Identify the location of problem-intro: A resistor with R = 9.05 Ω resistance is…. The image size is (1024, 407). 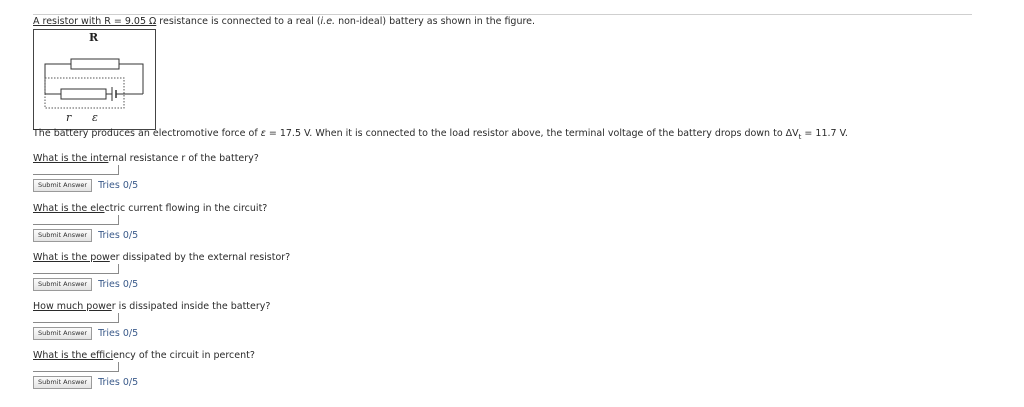
(284, 22).